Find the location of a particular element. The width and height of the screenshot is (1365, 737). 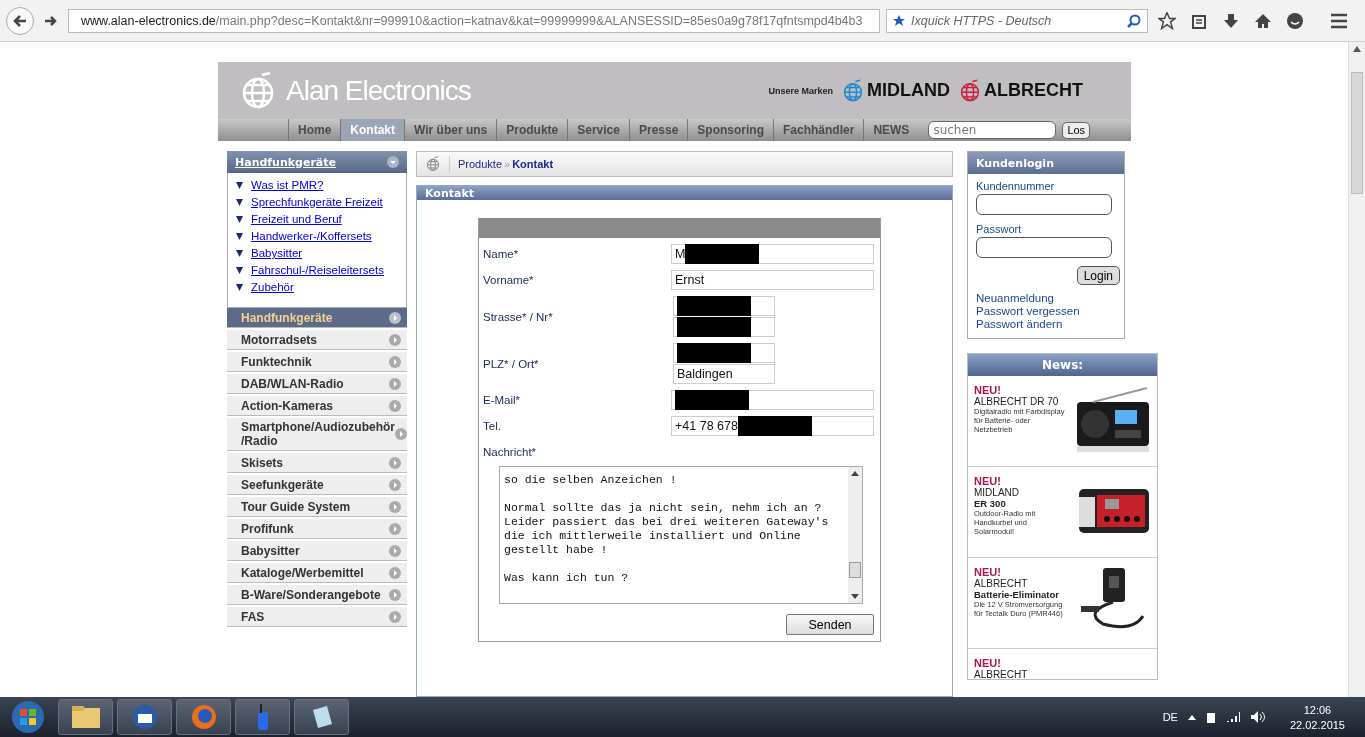

sidebar-link: Was ist PMR? is located at coordinates (287, 185).